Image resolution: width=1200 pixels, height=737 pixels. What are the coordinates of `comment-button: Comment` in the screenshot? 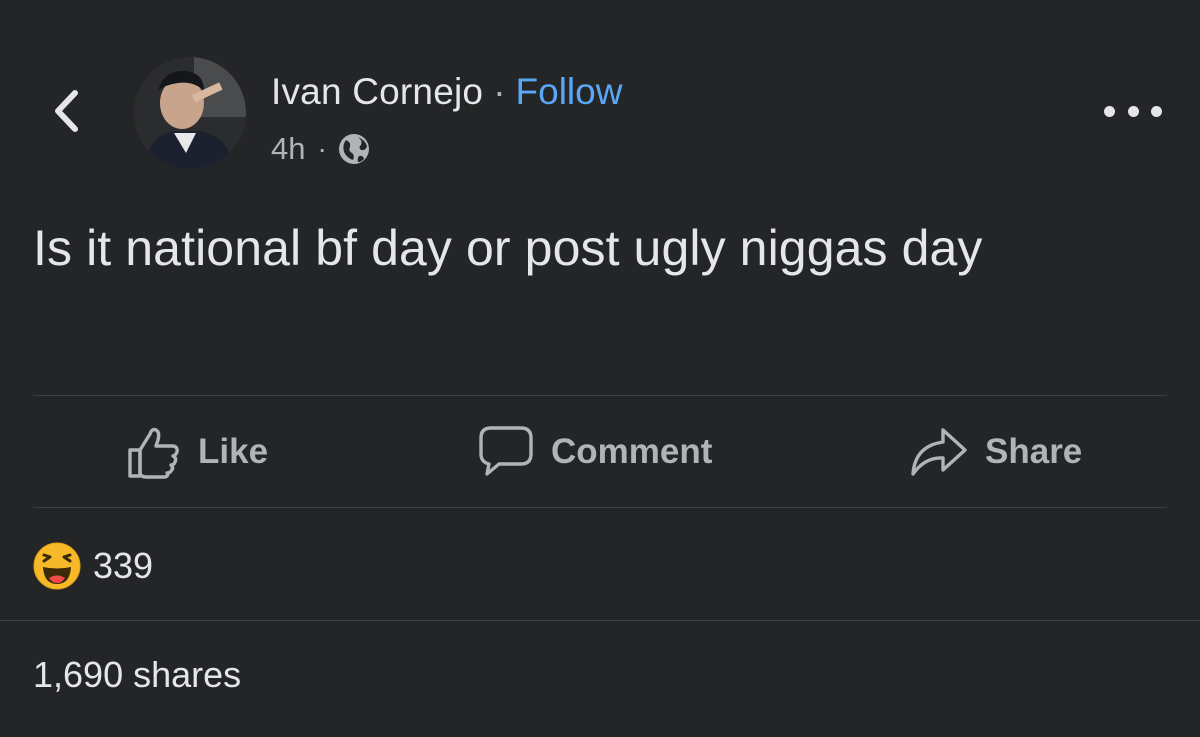 It's located at (594, 452).